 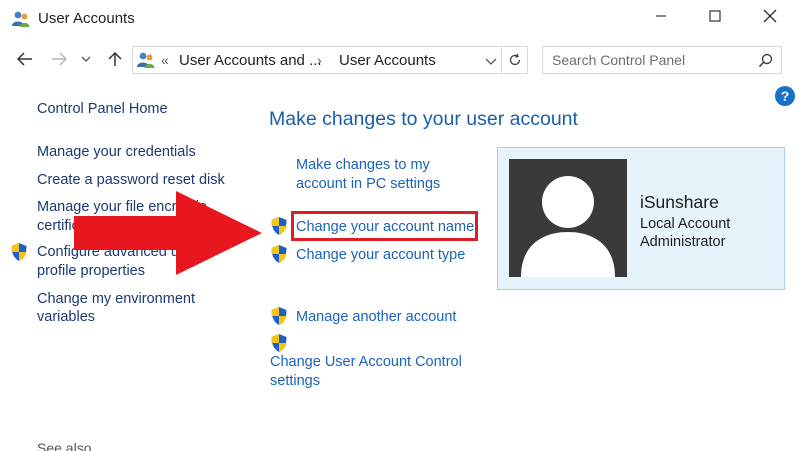 What do you see at coordinates (168, 233) in the screenshot?
I see `annotation-arrow-icon` at bounding box center [168, 233].